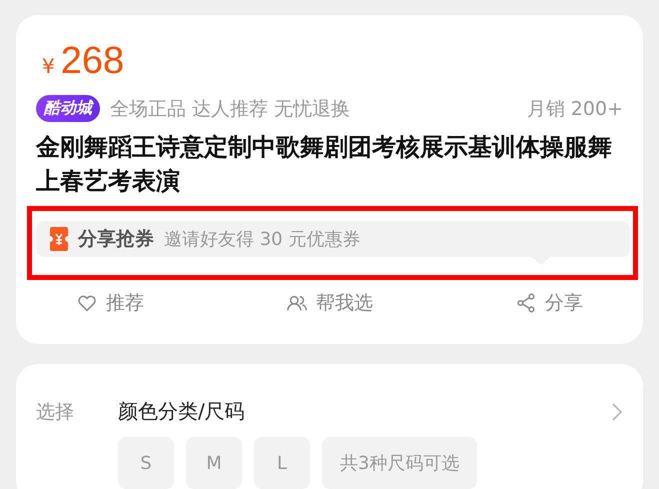 The width and height of the screenshot is (659, 489). Describe the element at coordinates (181, 411) in the screenshot. I see `selection-value: 颜色分类/尺码` at that location.